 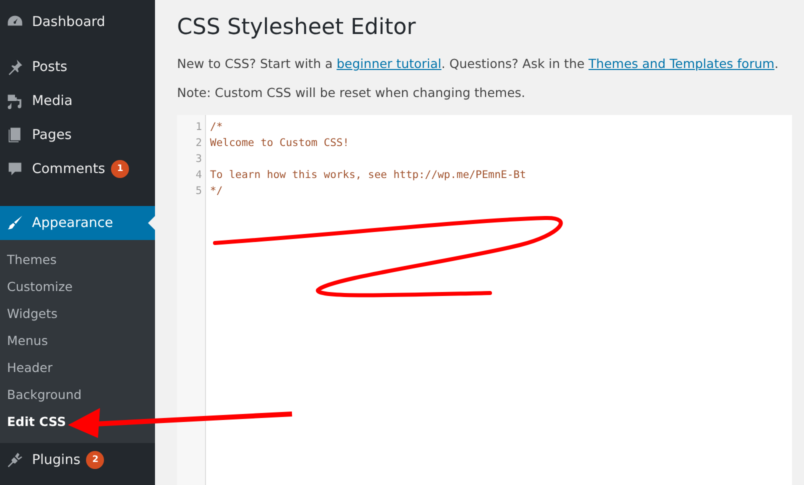 I want to click on intro-text: New to CSS? Start with a beginner tutorial. Questions? Ask in the Themes and Templates forum., so click(x=478, y=63).